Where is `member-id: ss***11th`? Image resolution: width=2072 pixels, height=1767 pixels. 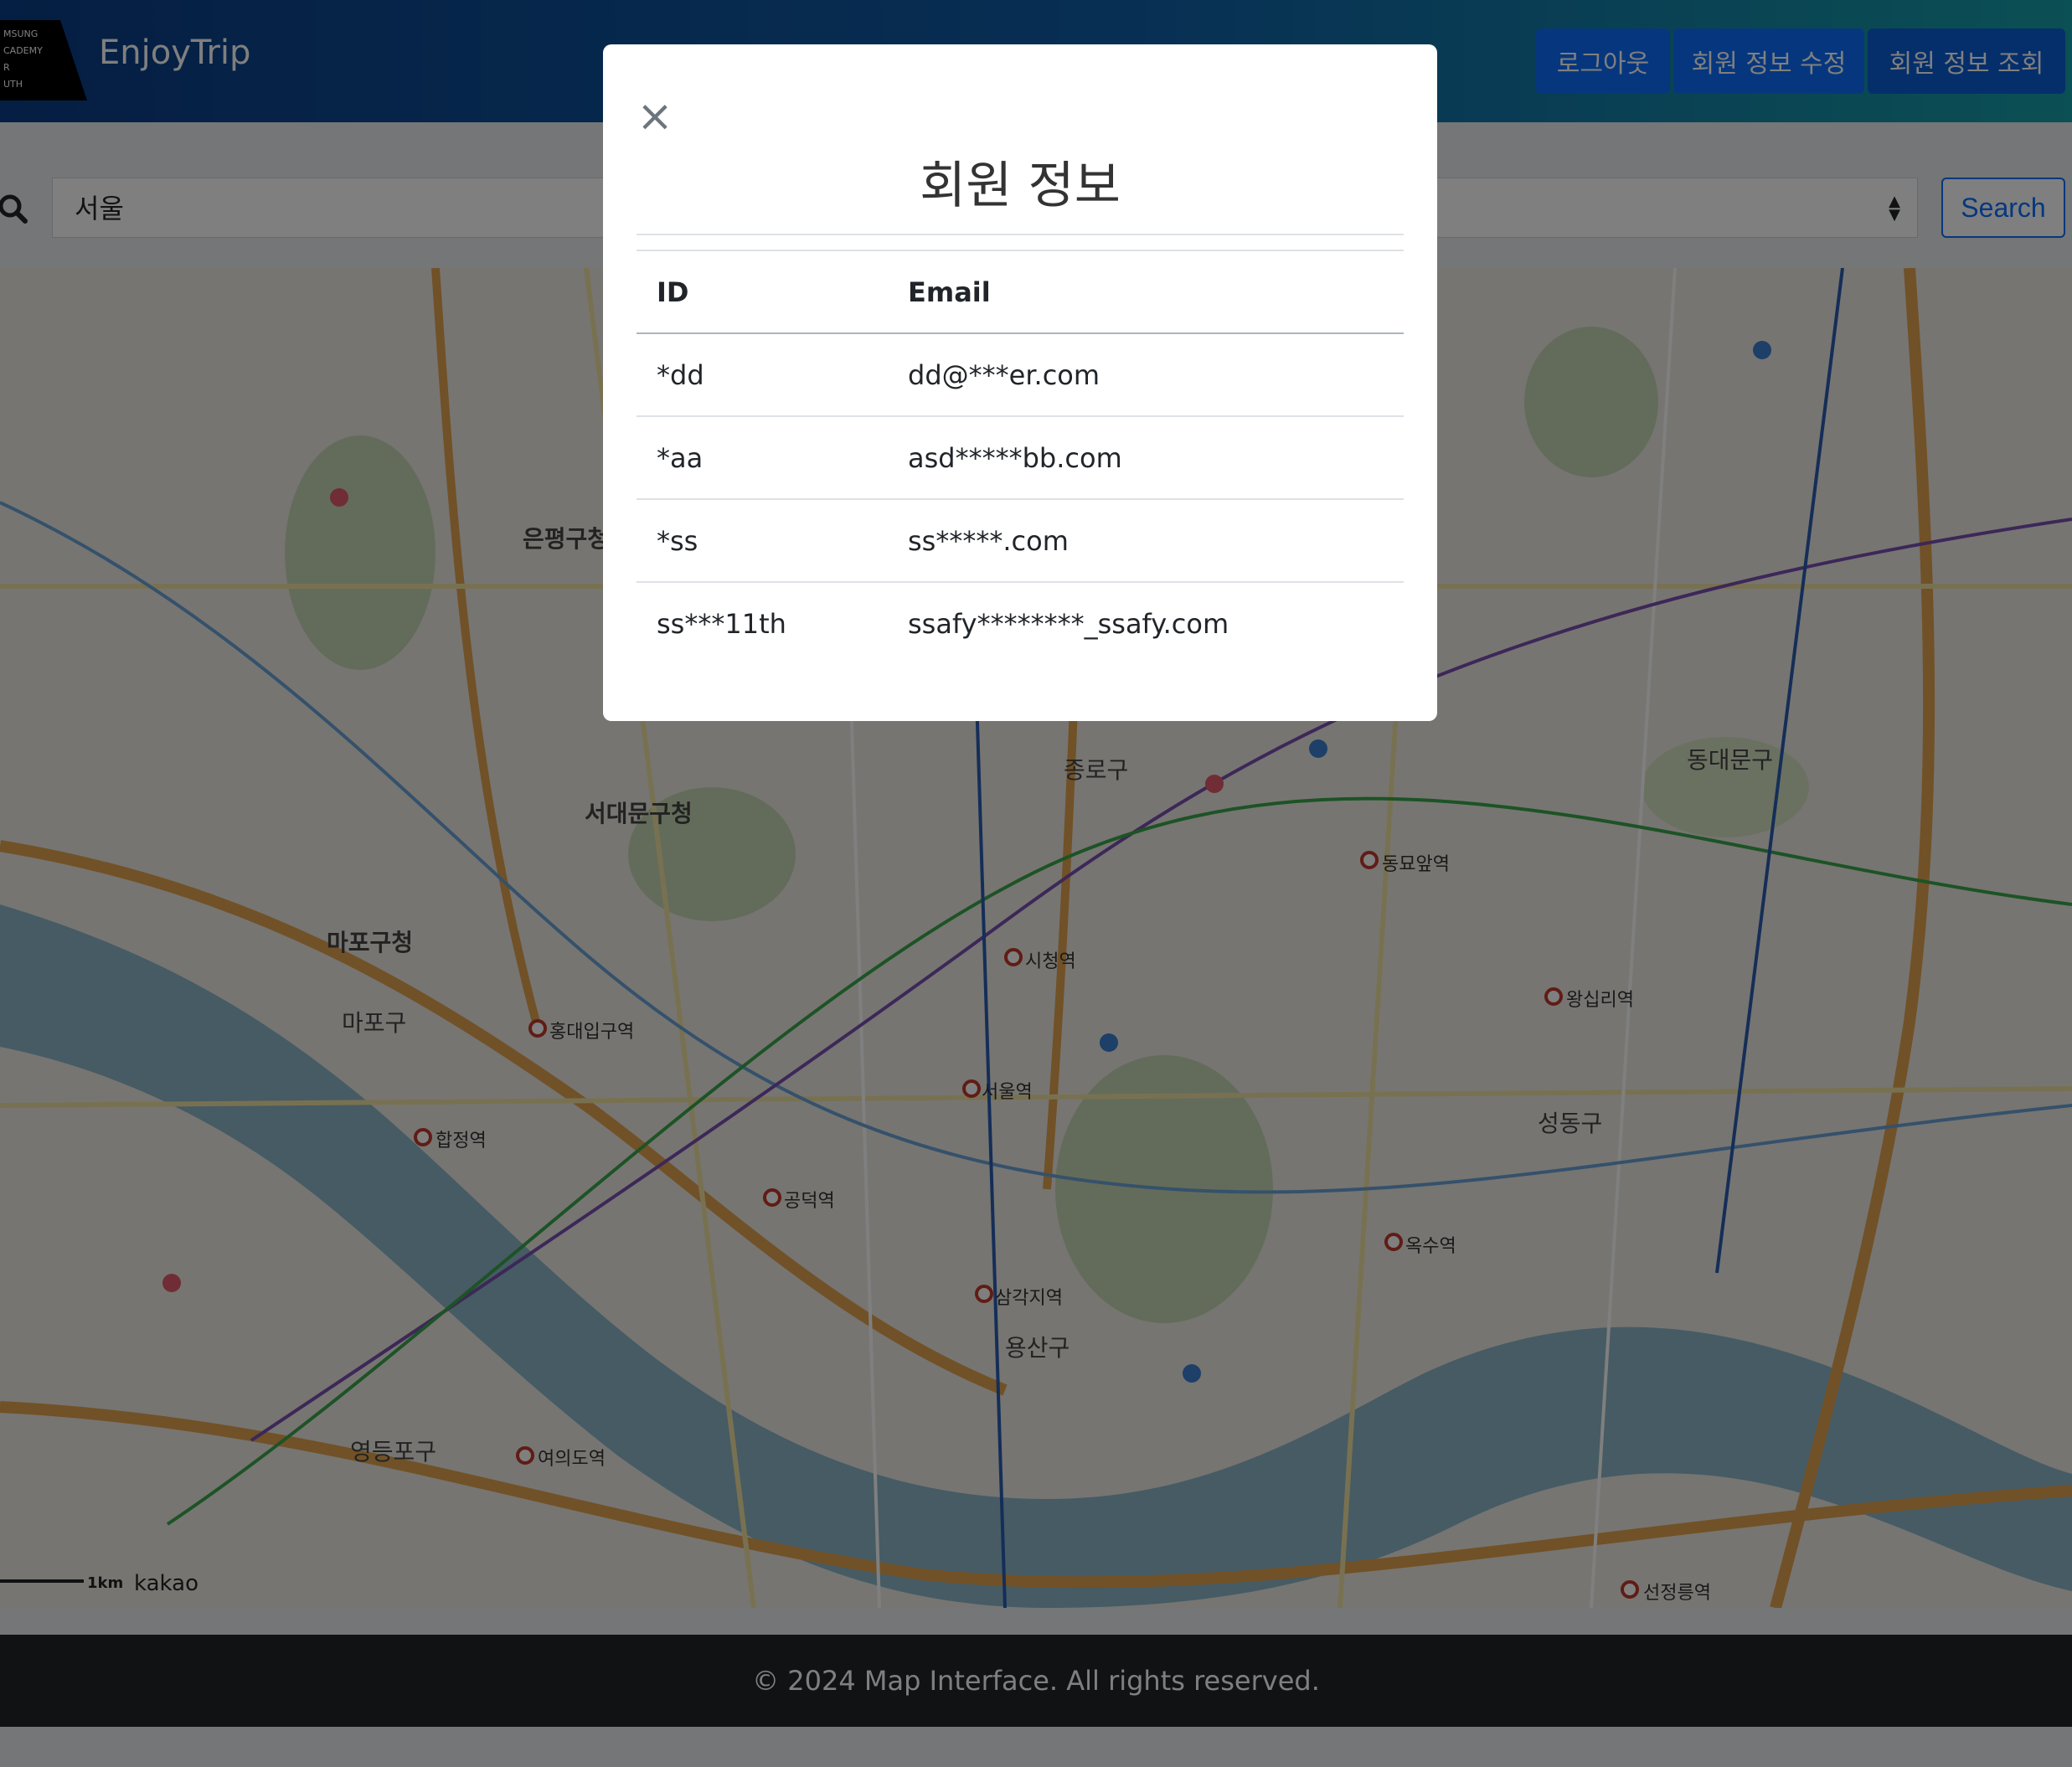
member-id: ss***11th is located at coordinates (762, 622).